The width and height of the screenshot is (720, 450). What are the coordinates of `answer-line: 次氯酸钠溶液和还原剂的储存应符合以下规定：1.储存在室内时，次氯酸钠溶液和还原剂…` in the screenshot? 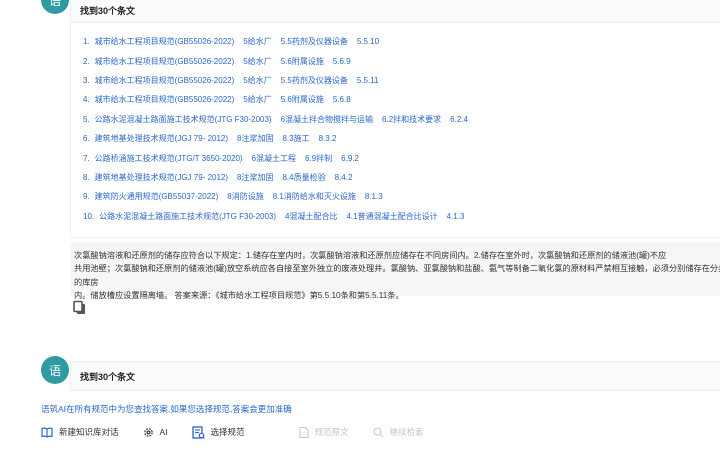 It's located at (370, 255).